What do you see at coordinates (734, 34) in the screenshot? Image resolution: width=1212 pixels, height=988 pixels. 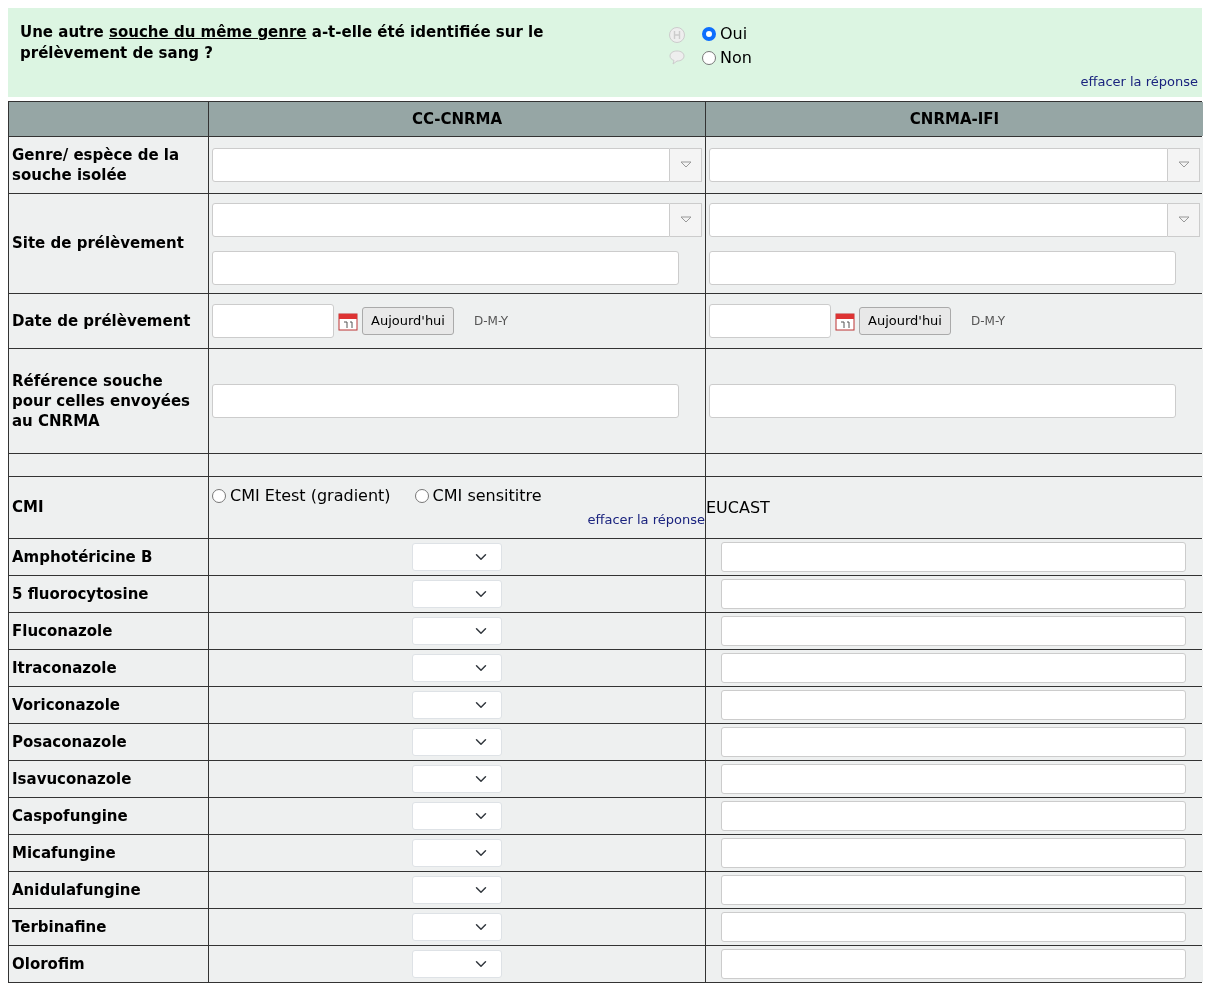 I see `radio-label: Oui` at bounding box center [734, 34].